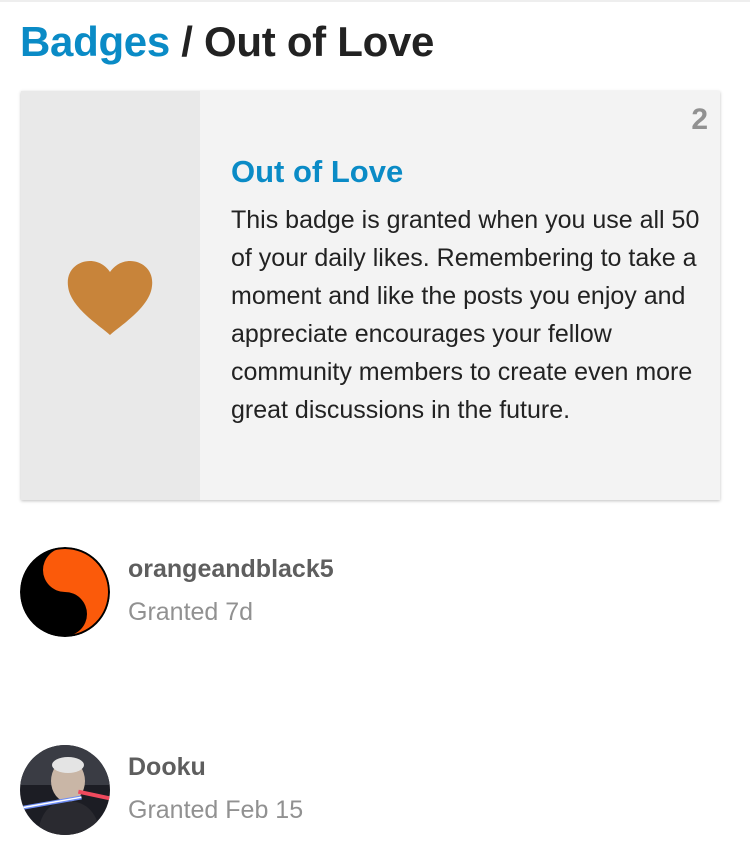 This screenshot has width=750, height=855. What do you see at coordinates (370, 791) in the screenshot?
I see `grantee-item: Dooku Granted Feb 15` at bounding box center [370, 791].